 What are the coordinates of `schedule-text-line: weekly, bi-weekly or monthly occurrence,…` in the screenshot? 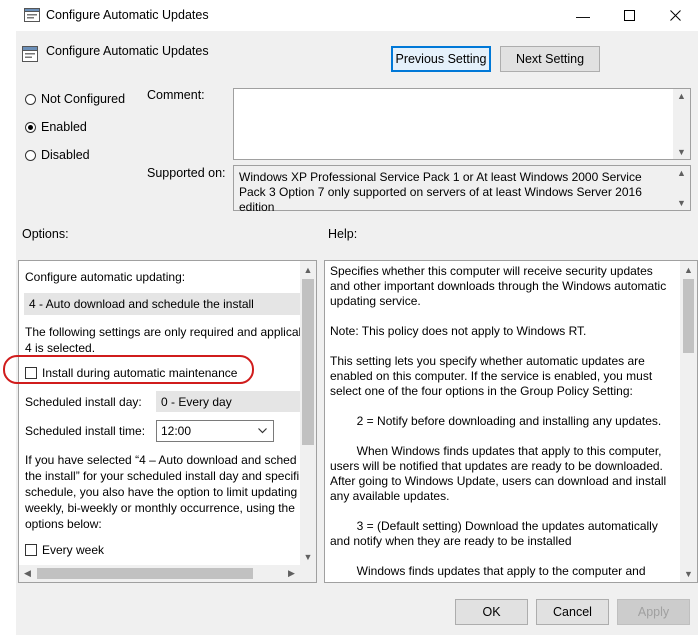 It's located at (160, 508).